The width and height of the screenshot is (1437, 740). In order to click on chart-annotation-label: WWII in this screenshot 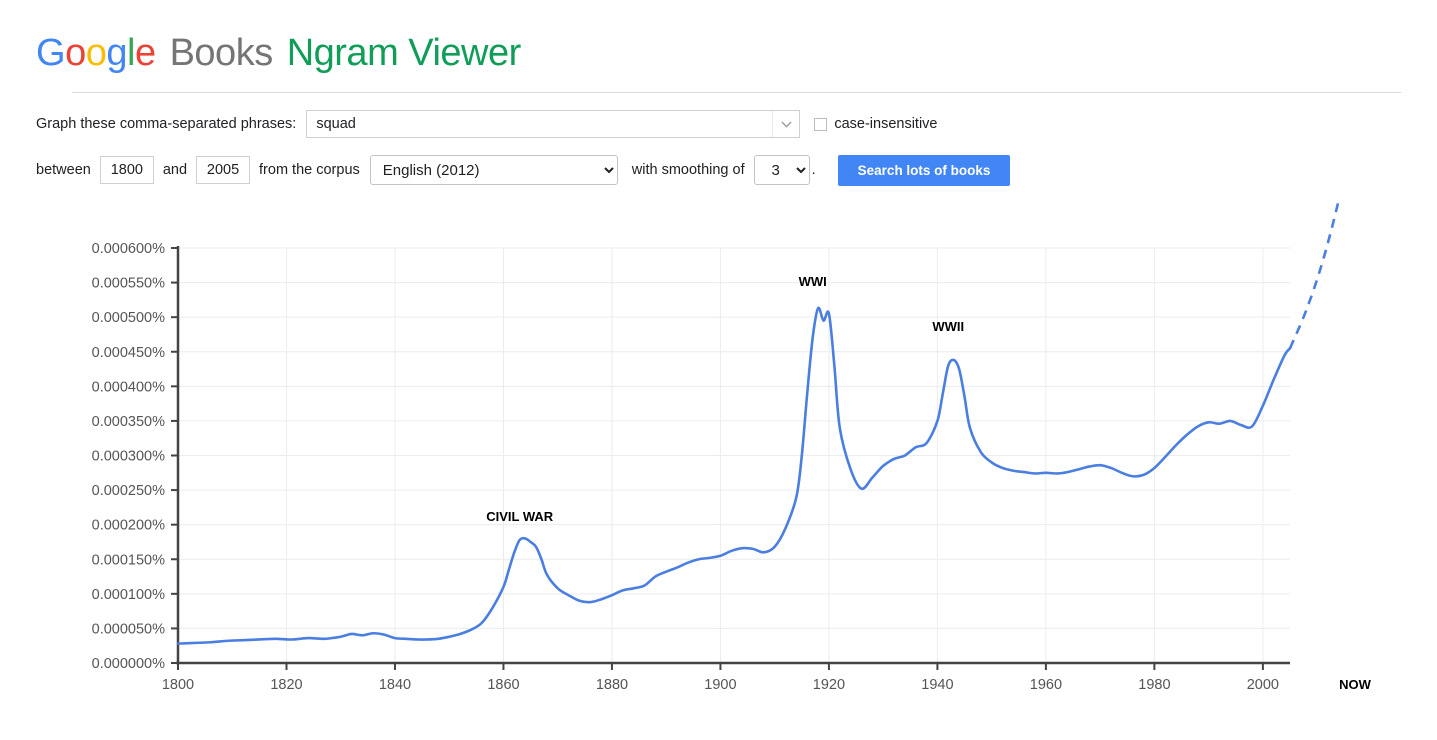, I will do `click(948, 326)`.